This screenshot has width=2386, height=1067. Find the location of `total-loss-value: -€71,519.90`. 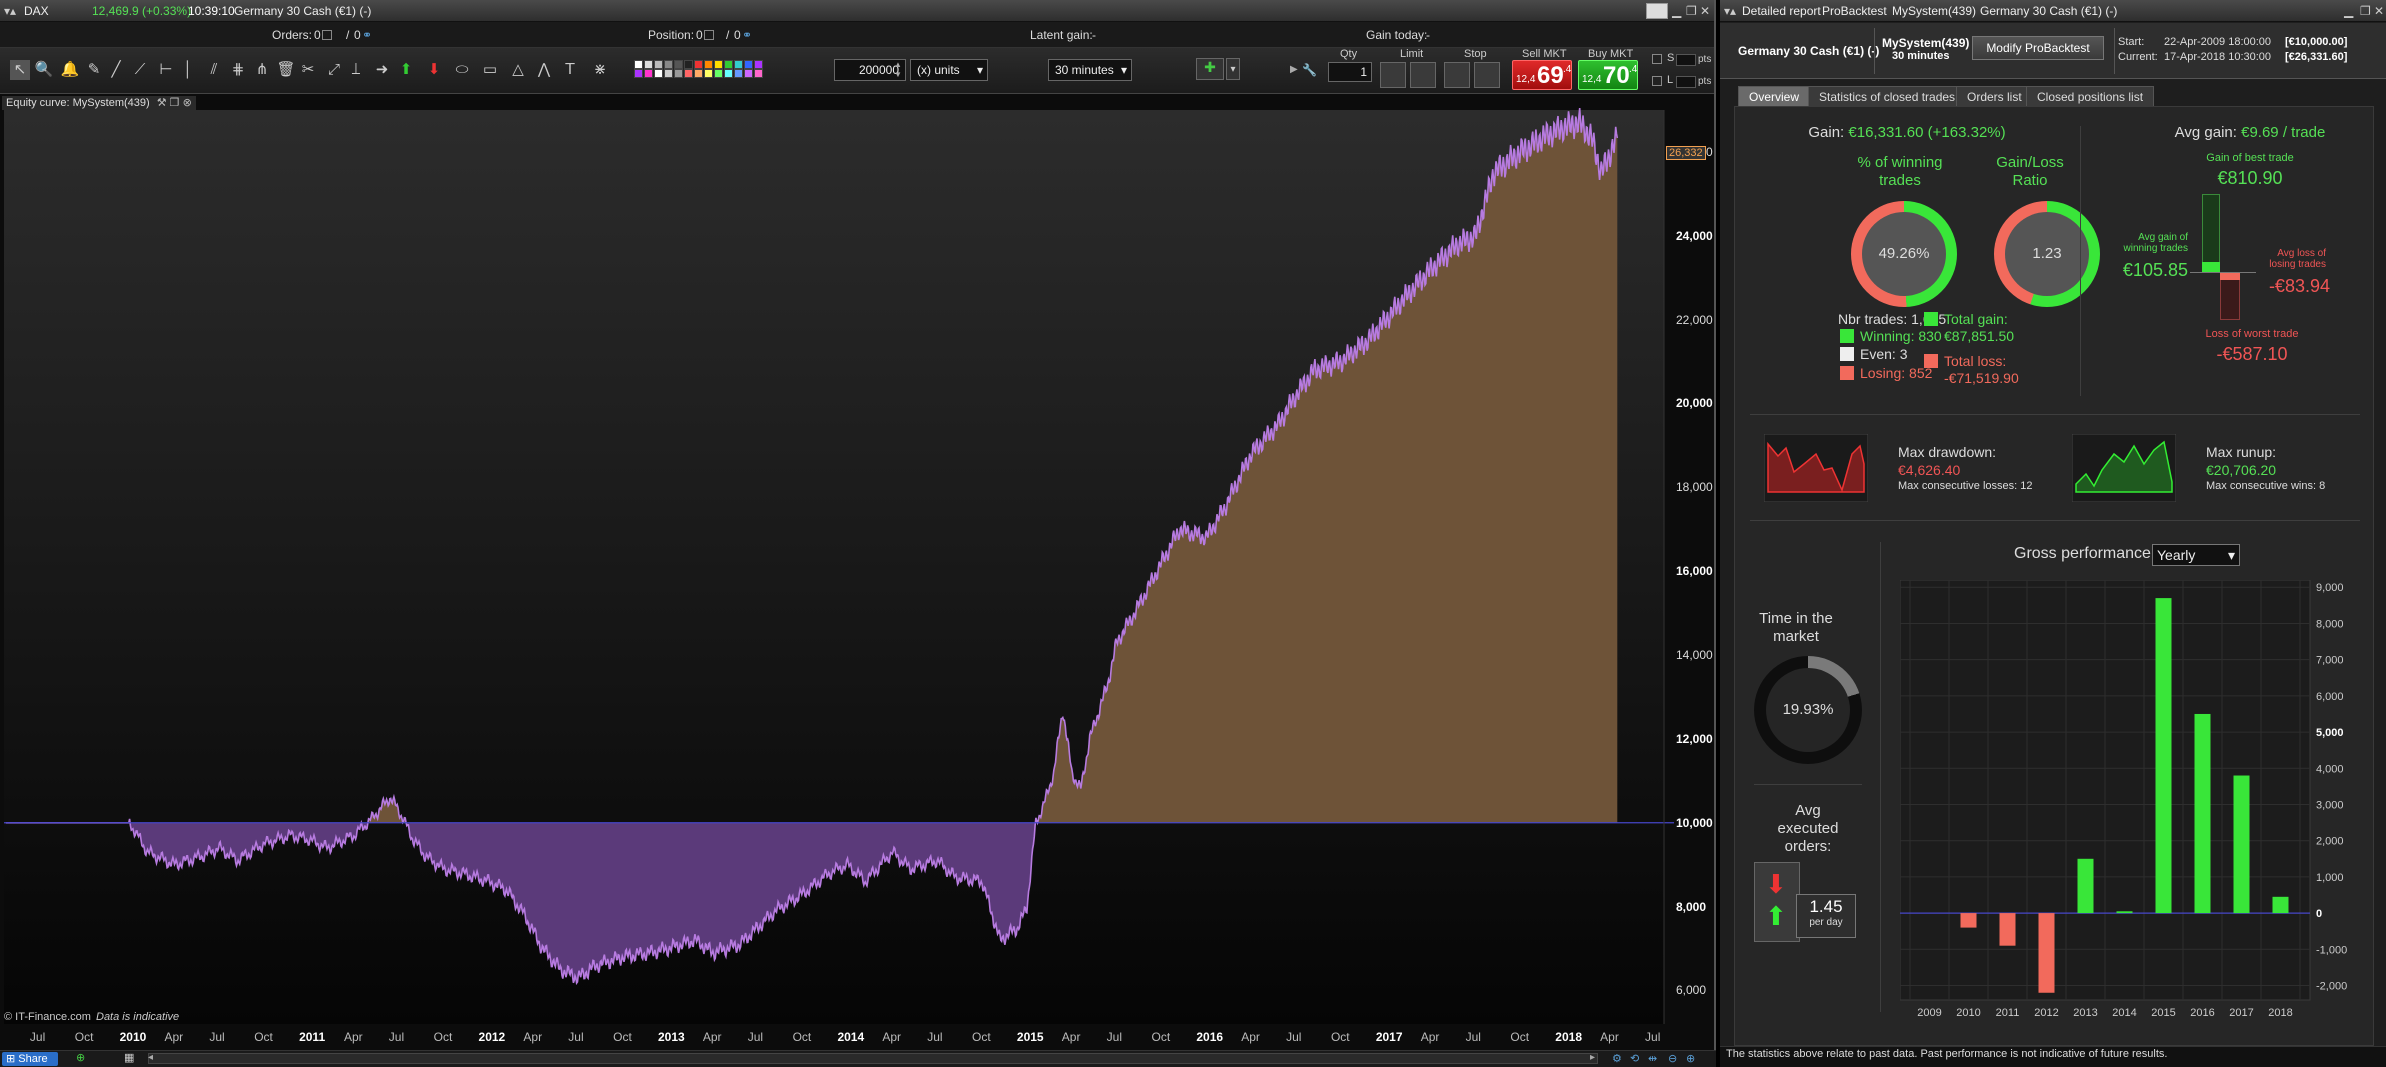

total-loss-value: -€71,519.90 is located at coordinates (1981, 378).